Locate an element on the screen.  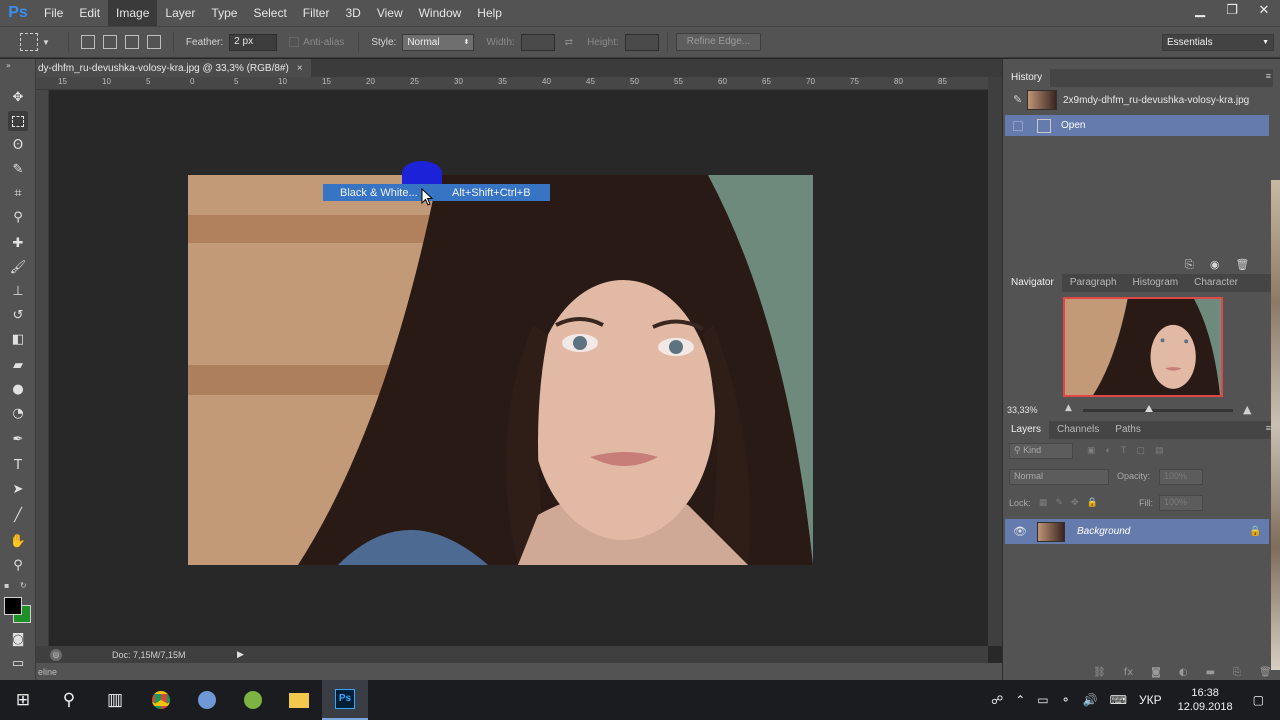
zoom-tool-icon: ⚲ is located at coordinates (18, 565).